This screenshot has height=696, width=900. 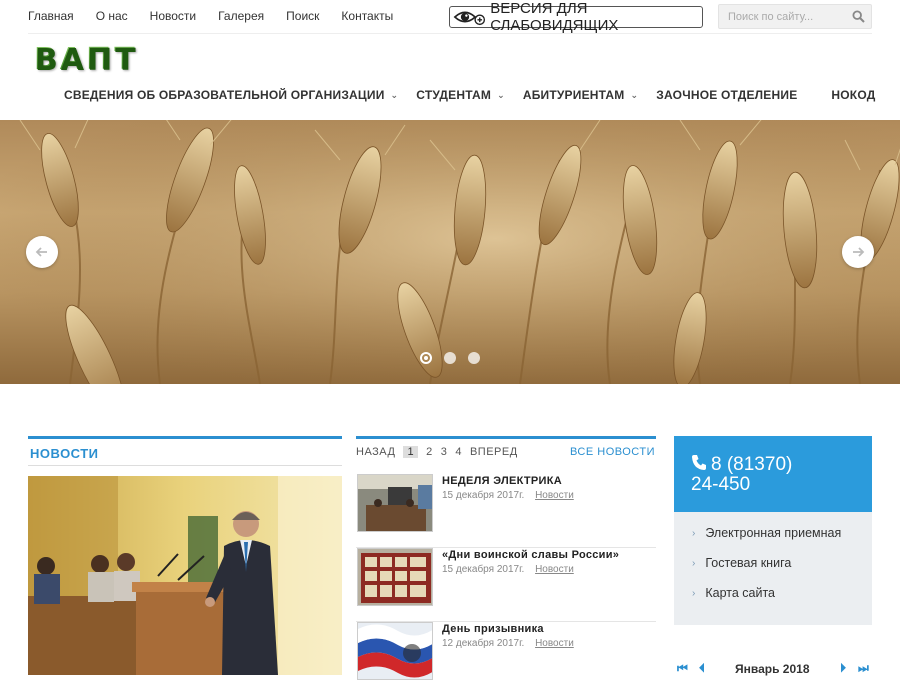 What do you see at coordinates (702, 668) in the screenshot?
I see `calendar-prev-month-icon: ⏴` at bounding box center [702, 668].